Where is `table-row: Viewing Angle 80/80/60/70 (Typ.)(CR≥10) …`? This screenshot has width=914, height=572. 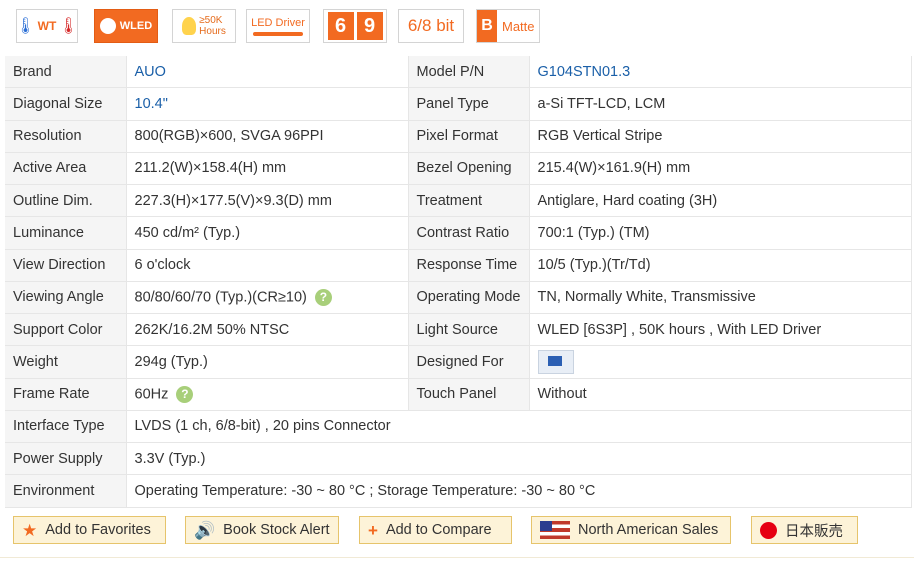 table-row: Viewing Angle 80/80/60/70 (Typ.)(CR≥10) … is located at coordinates (458, 298).